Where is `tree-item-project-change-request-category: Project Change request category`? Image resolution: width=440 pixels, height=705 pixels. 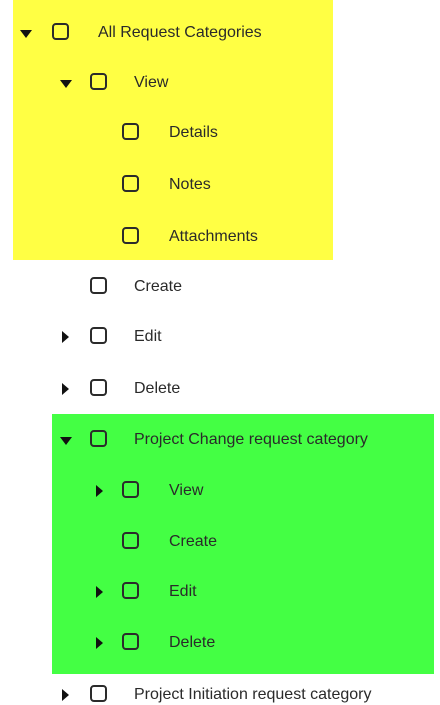 tree-item-project-change-request-category: Project Change request category is located at coordinates (220, 440).